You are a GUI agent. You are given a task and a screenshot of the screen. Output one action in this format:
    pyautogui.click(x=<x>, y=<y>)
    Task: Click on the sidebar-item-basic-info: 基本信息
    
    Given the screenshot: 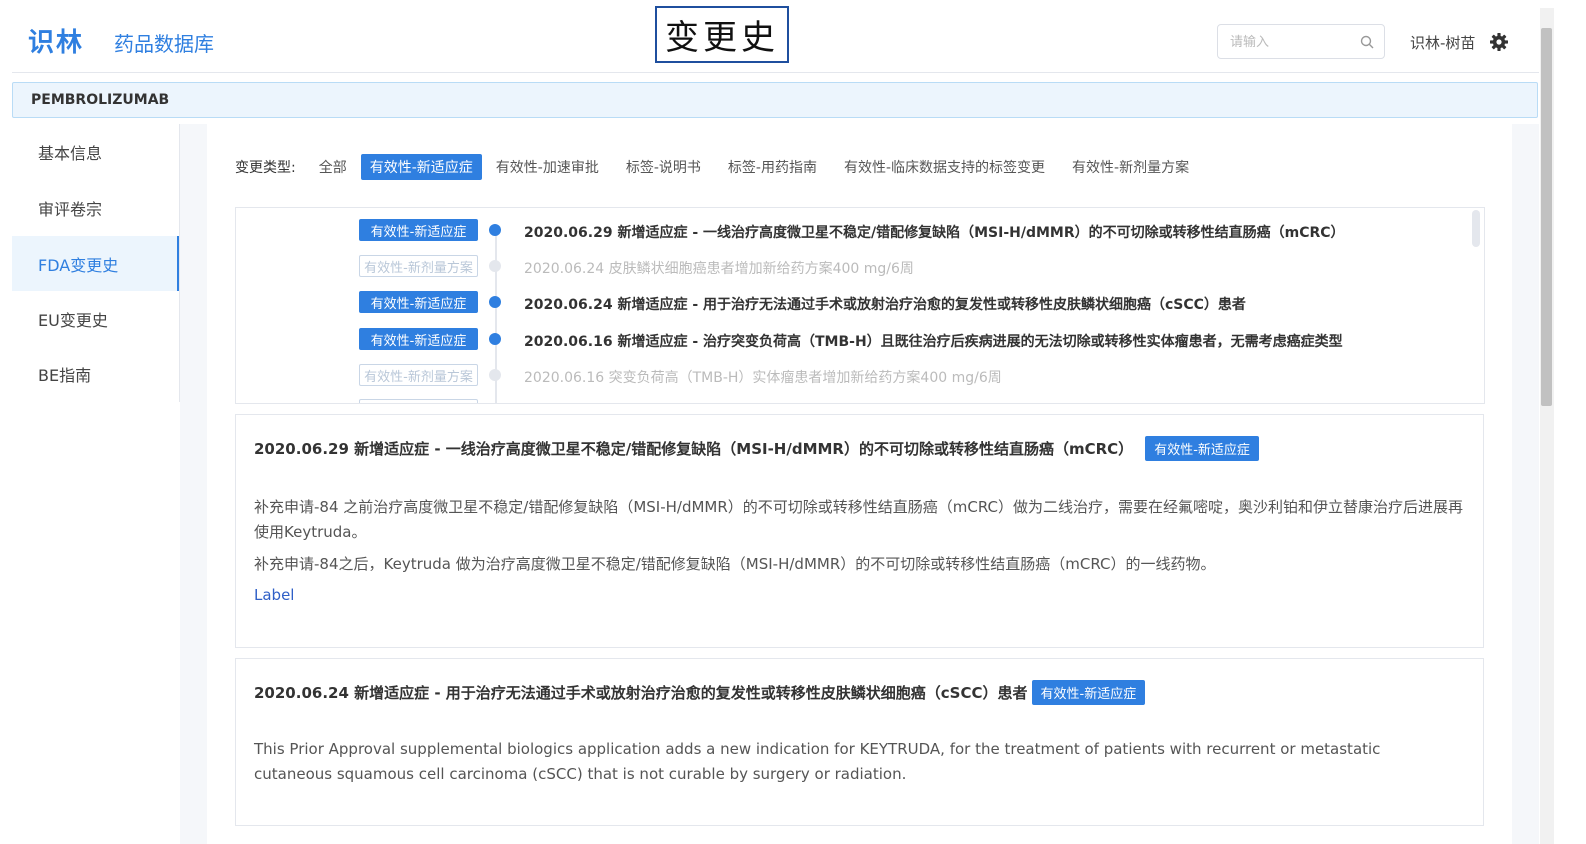 What is the action you would take?
    pyautogui.click(x=96, y=151)
    